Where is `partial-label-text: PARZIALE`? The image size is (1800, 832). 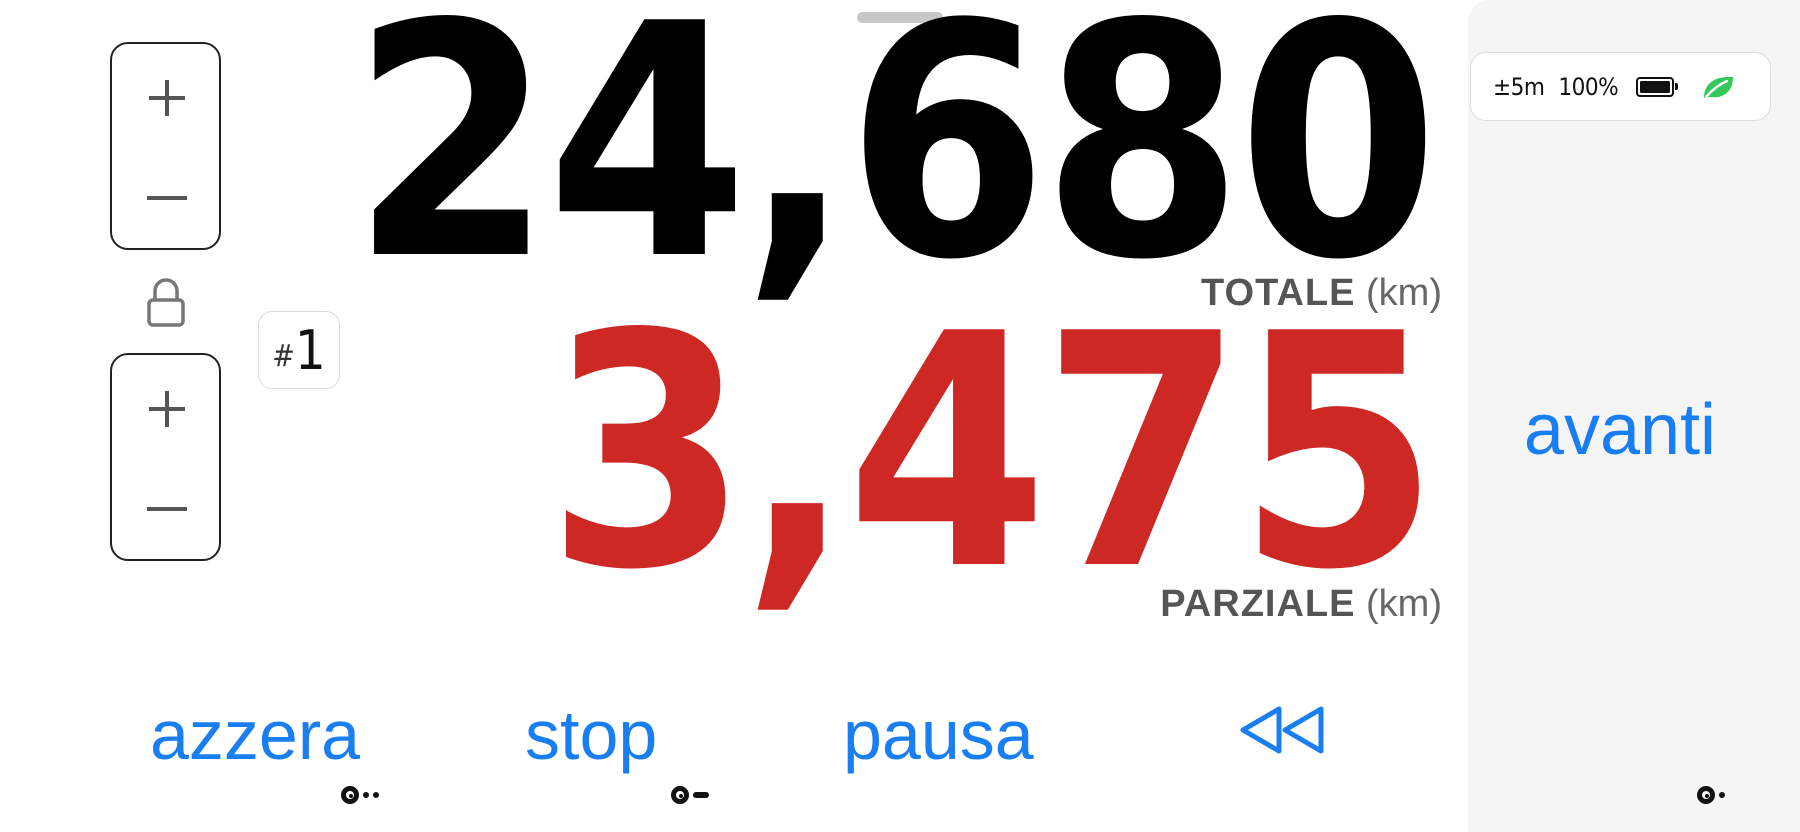 partial-label-text: PARZIALE is located at coordinates (1258, 604).